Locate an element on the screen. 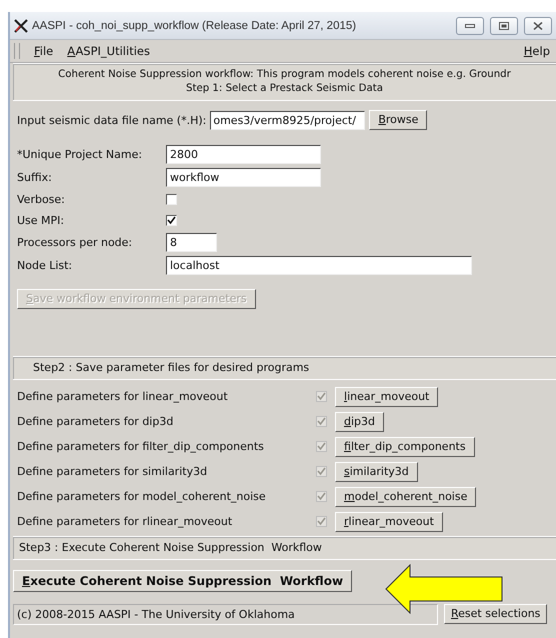  section-title: Step2 : Save parameter files for desired programs is located at coordinates (171, 368).